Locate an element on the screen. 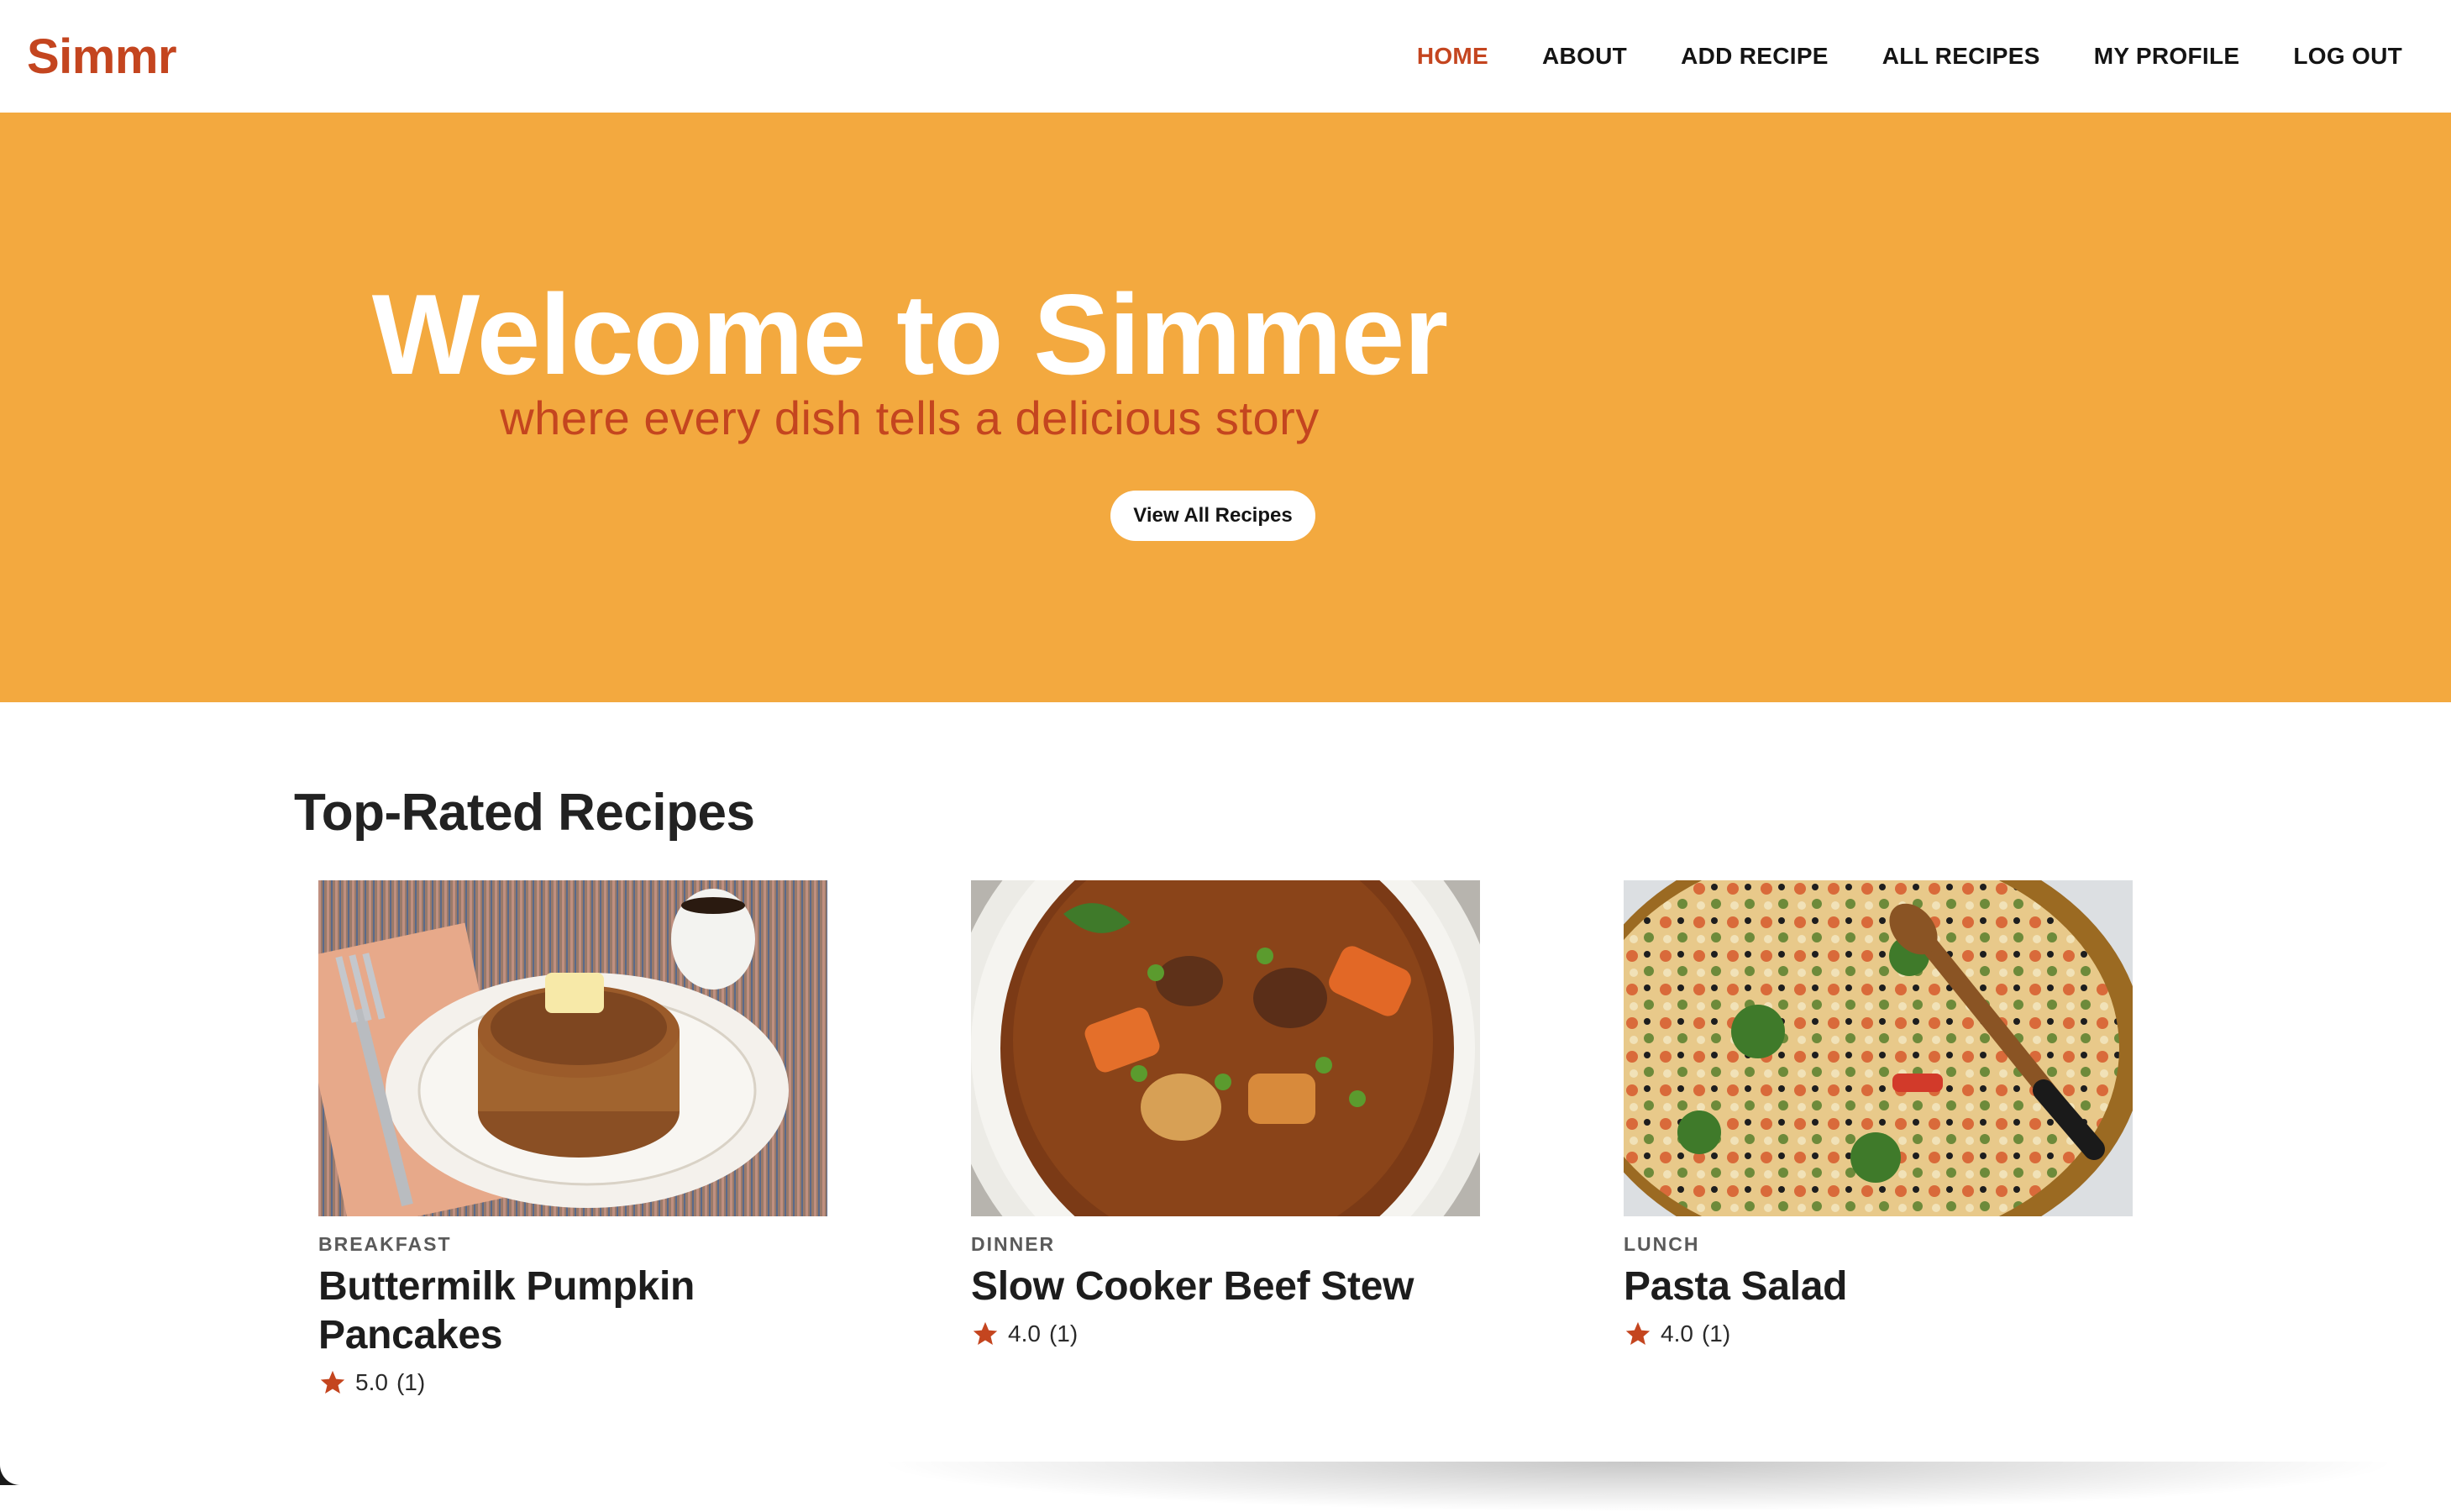 Image resolution: width=2451 pixels, height=1512 pixels. nav-link-log-out: LOG OUT is located at coordinates (2347, 56).